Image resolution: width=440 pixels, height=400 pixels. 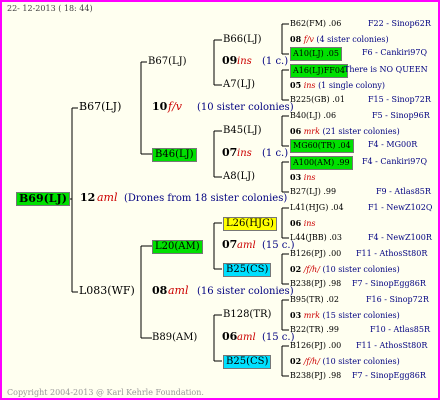 I want to click on gen1-dam-id: L083(WF), so click(x=107, y=291).